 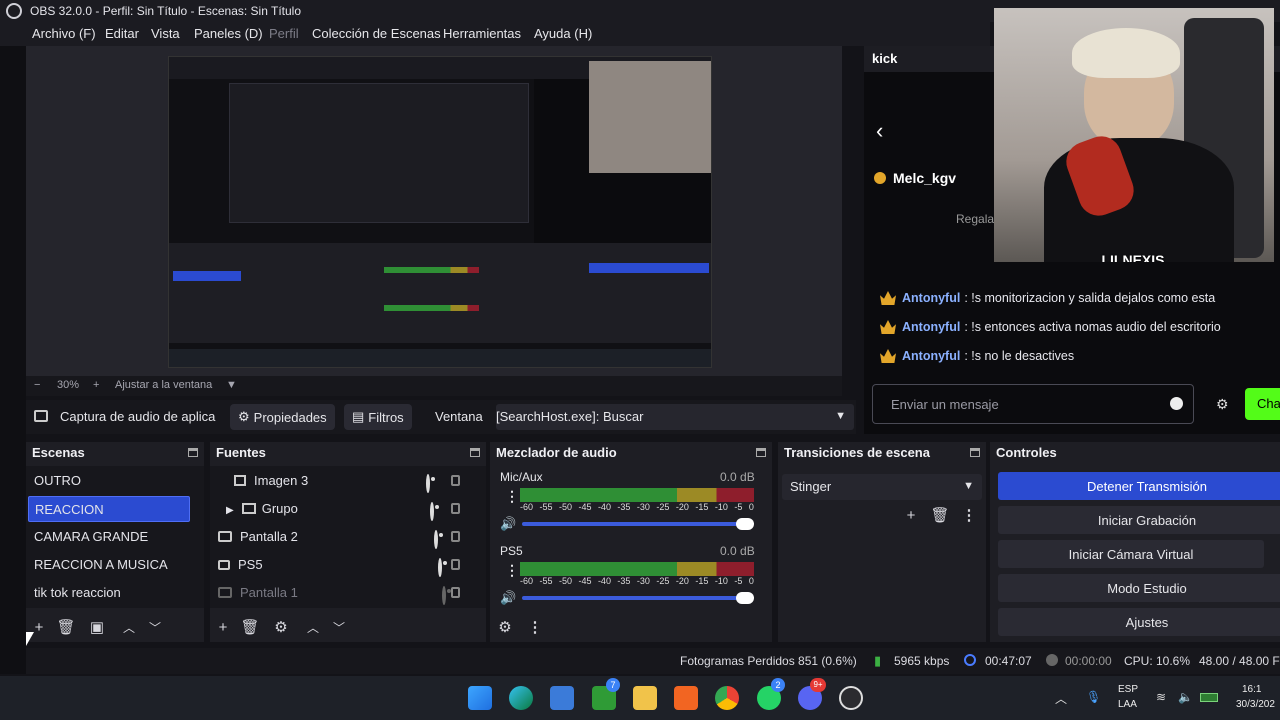 What do you see at coordinates (223, 627) in the screenshot?
I see `add-source-icon: +` at bounding box center [223, 627].